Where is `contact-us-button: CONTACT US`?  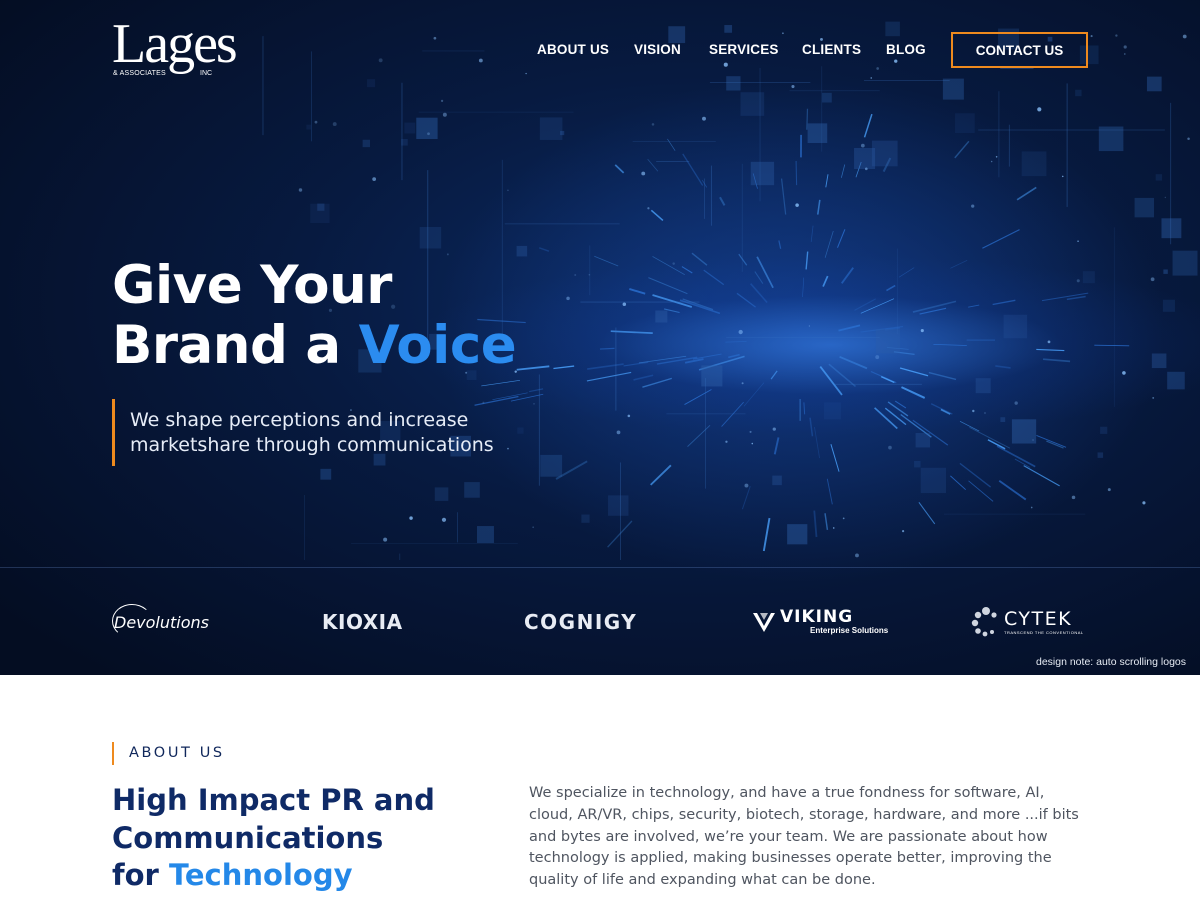 contact-us-button: CONTACT US is located at coordinates (1019, 50).